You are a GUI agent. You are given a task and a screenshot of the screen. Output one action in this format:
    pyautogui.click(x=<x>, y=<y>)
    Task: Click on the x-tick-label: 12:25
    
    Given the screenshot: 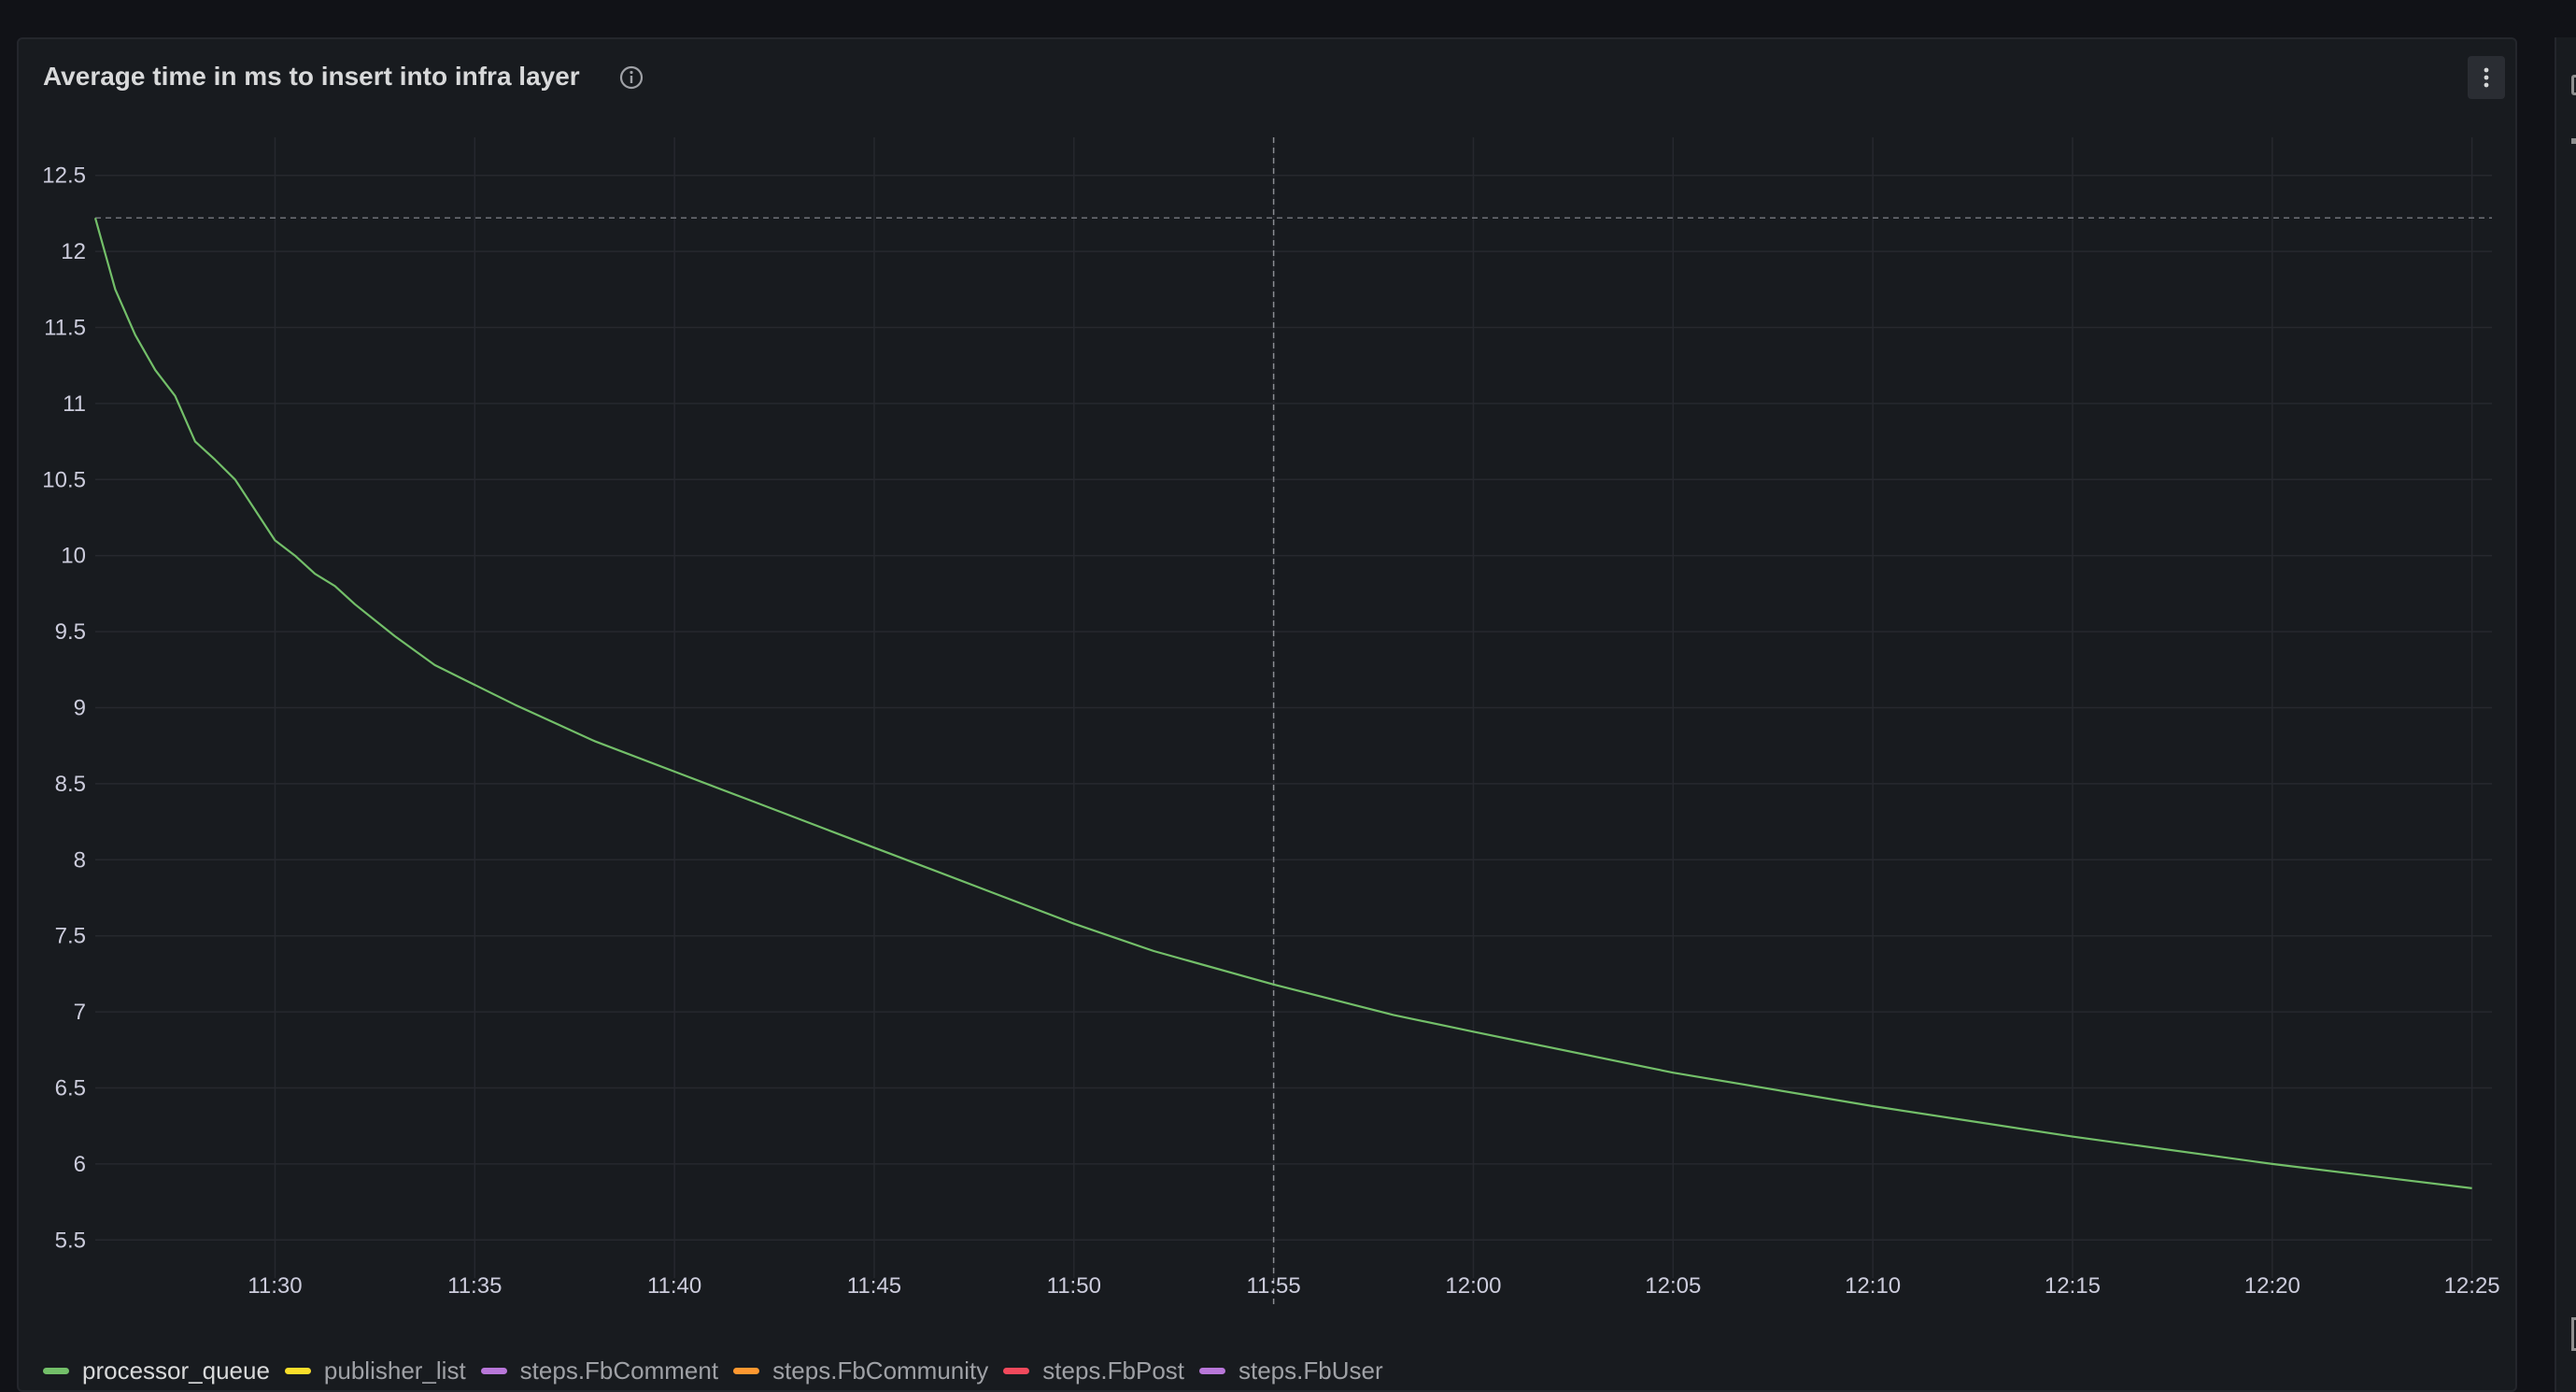 What is the action you would take?
    pyautogui.click(x=2472, y=1286)
    